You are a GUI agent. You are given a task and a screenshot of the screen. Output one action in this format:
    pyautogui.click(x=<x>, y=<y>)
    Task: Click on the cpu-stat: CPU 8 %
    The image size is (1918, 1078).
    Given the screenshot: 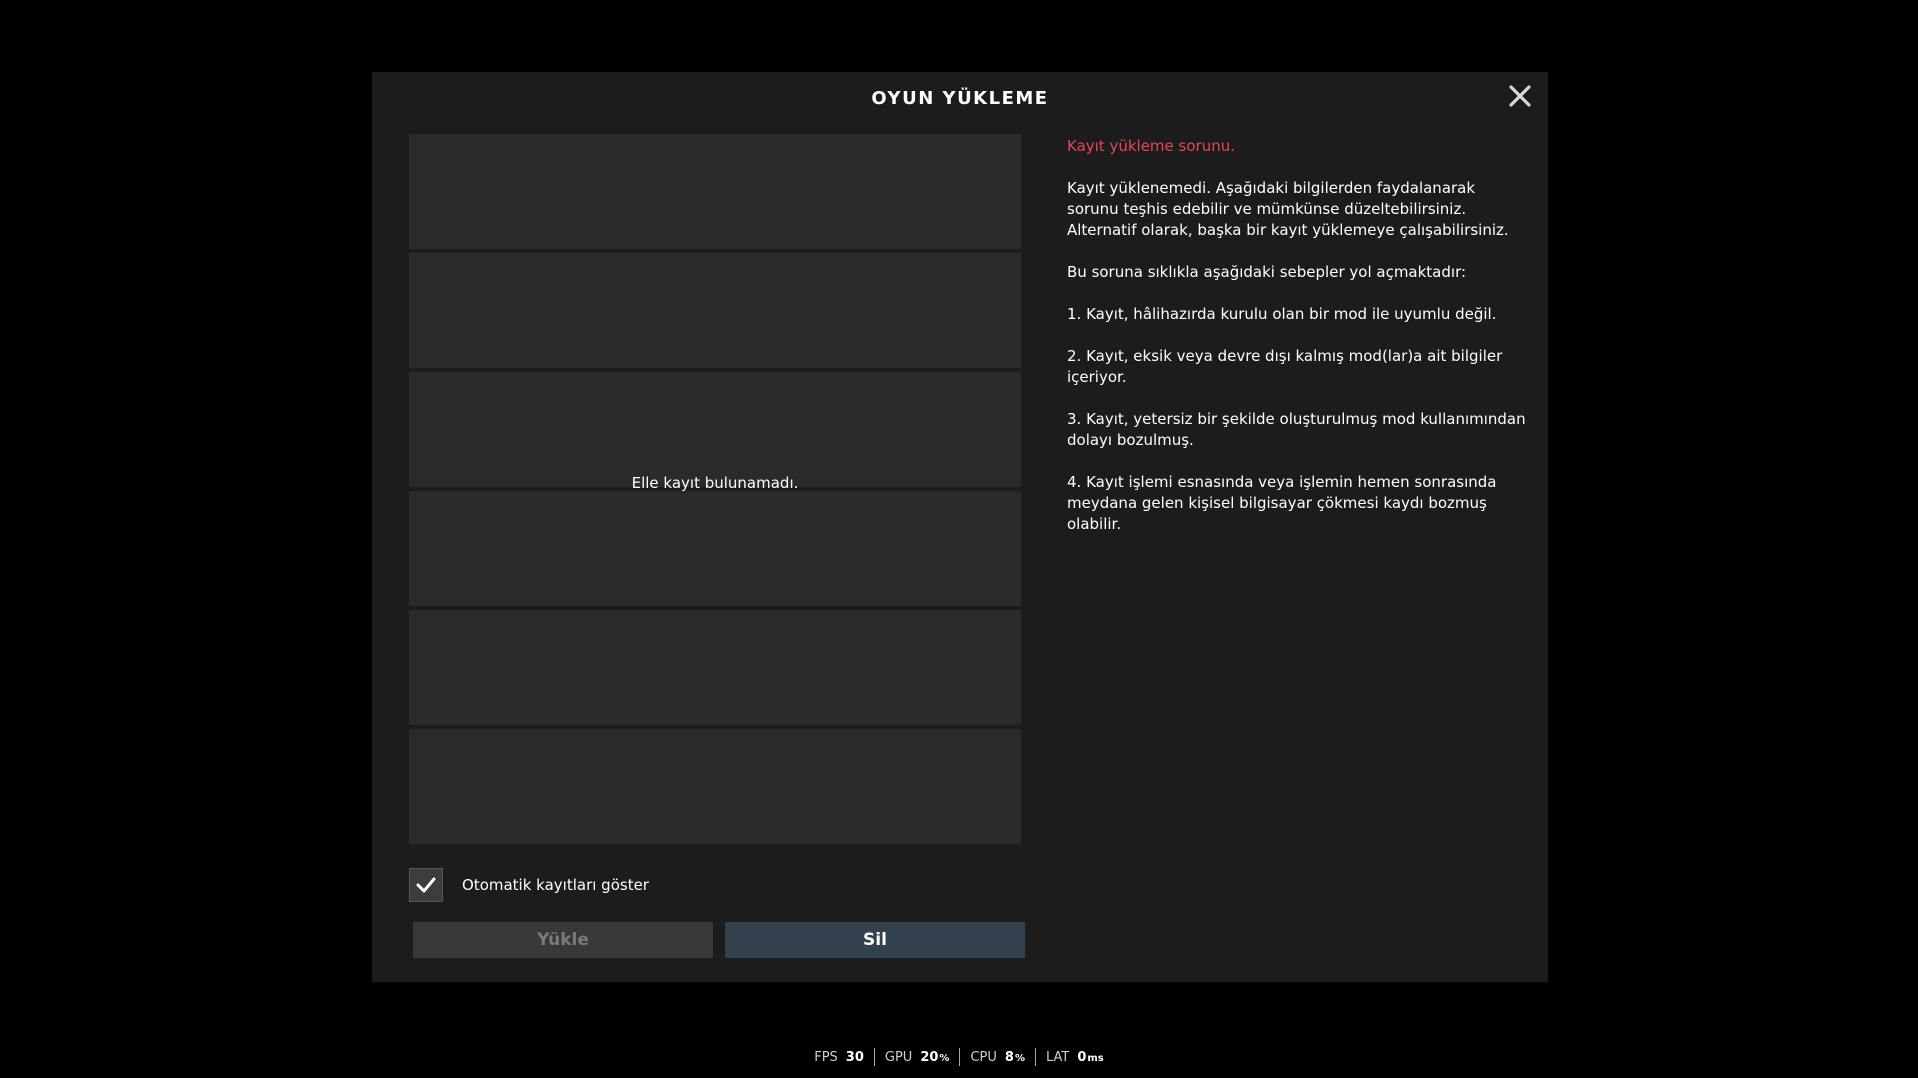 What is the action you would take?
    pyautogui.click(x=997, y=1057)
    